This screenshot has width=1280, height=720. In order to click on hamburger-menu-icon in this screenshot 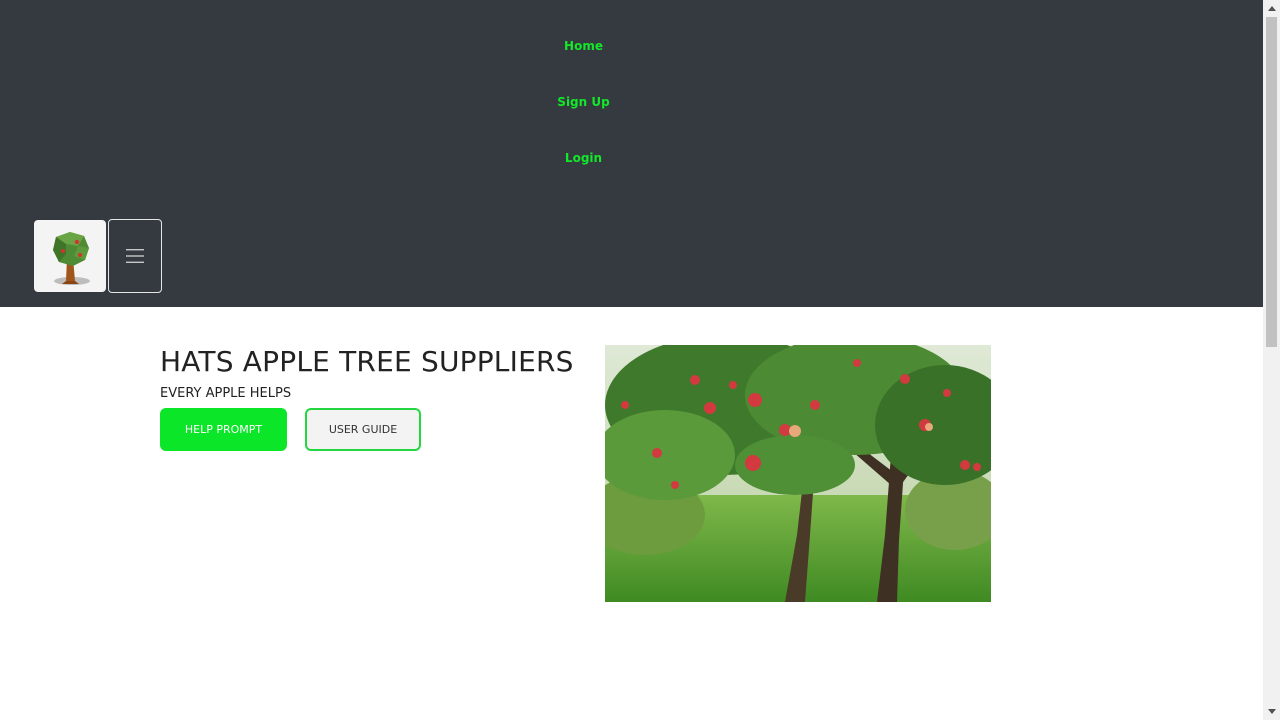, I will do `click(135, 256)`.